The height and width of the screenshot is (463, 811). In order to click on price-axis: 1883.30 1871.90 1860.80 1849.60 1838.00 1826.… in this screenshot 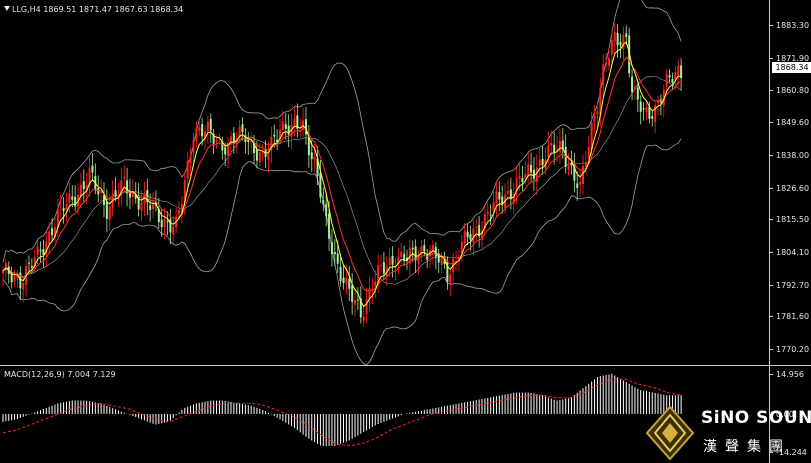, I will do `click(790, 182)`.